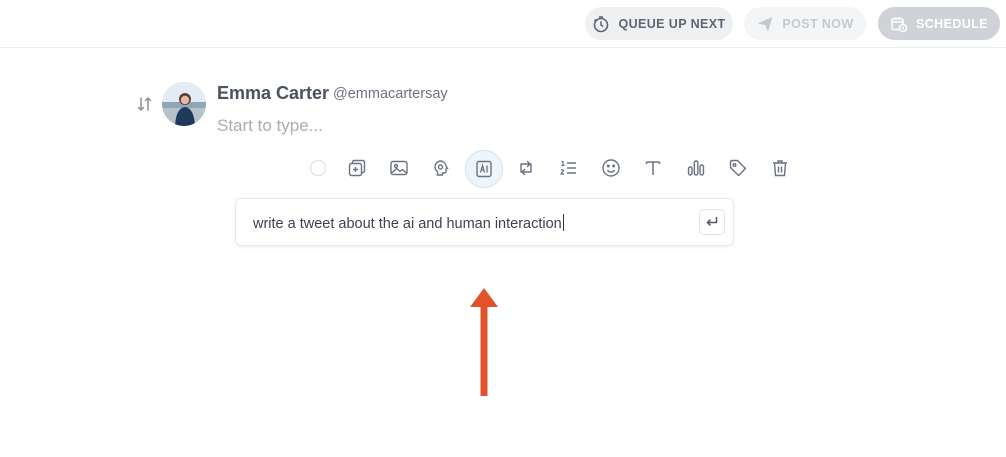 The height and width of the screenshot is (457, 1006). What do you see at coordinates (568, 168) in the screenshot?
I see `numbered-list-icon` at bounding box center [568, 168].